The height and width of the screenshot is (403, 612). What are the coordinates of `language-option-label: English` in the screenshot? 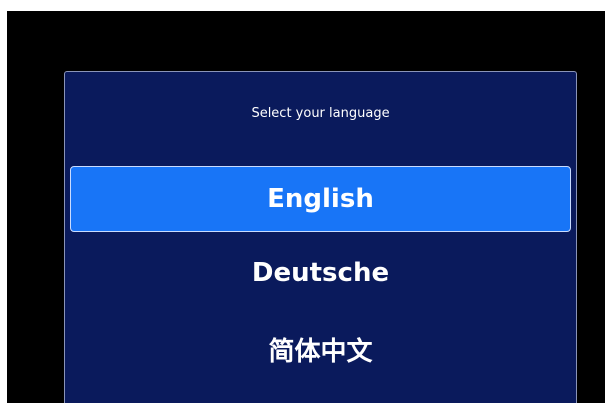 It's located at (320, 199).